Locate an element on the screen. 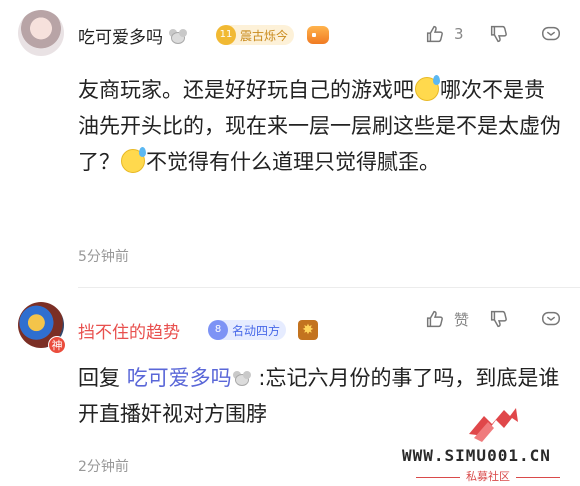 Image resolution: width=580 pixels, height=486 pixels. avatar-badge: 神 is located at coordinates (57, 345).